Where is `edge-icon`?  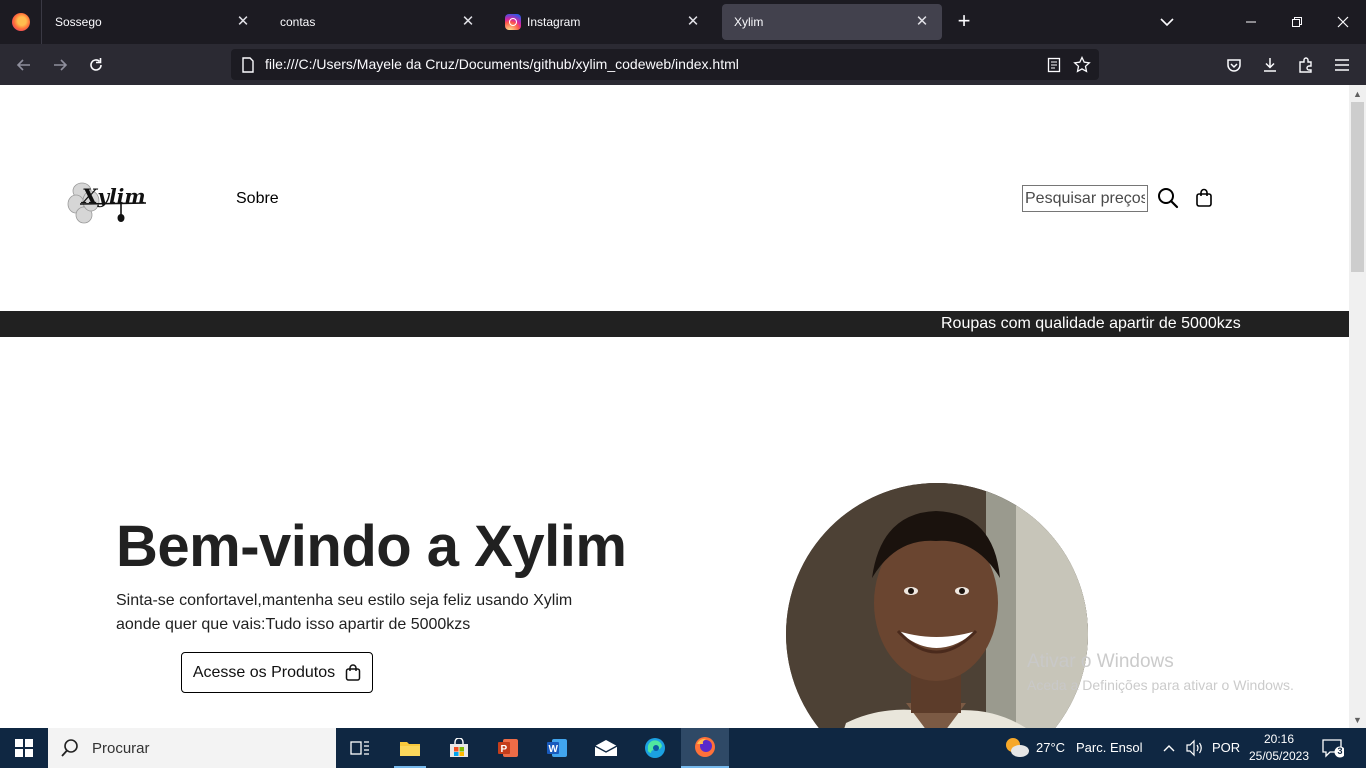
edge-icon is located at coordinates (655, 748).